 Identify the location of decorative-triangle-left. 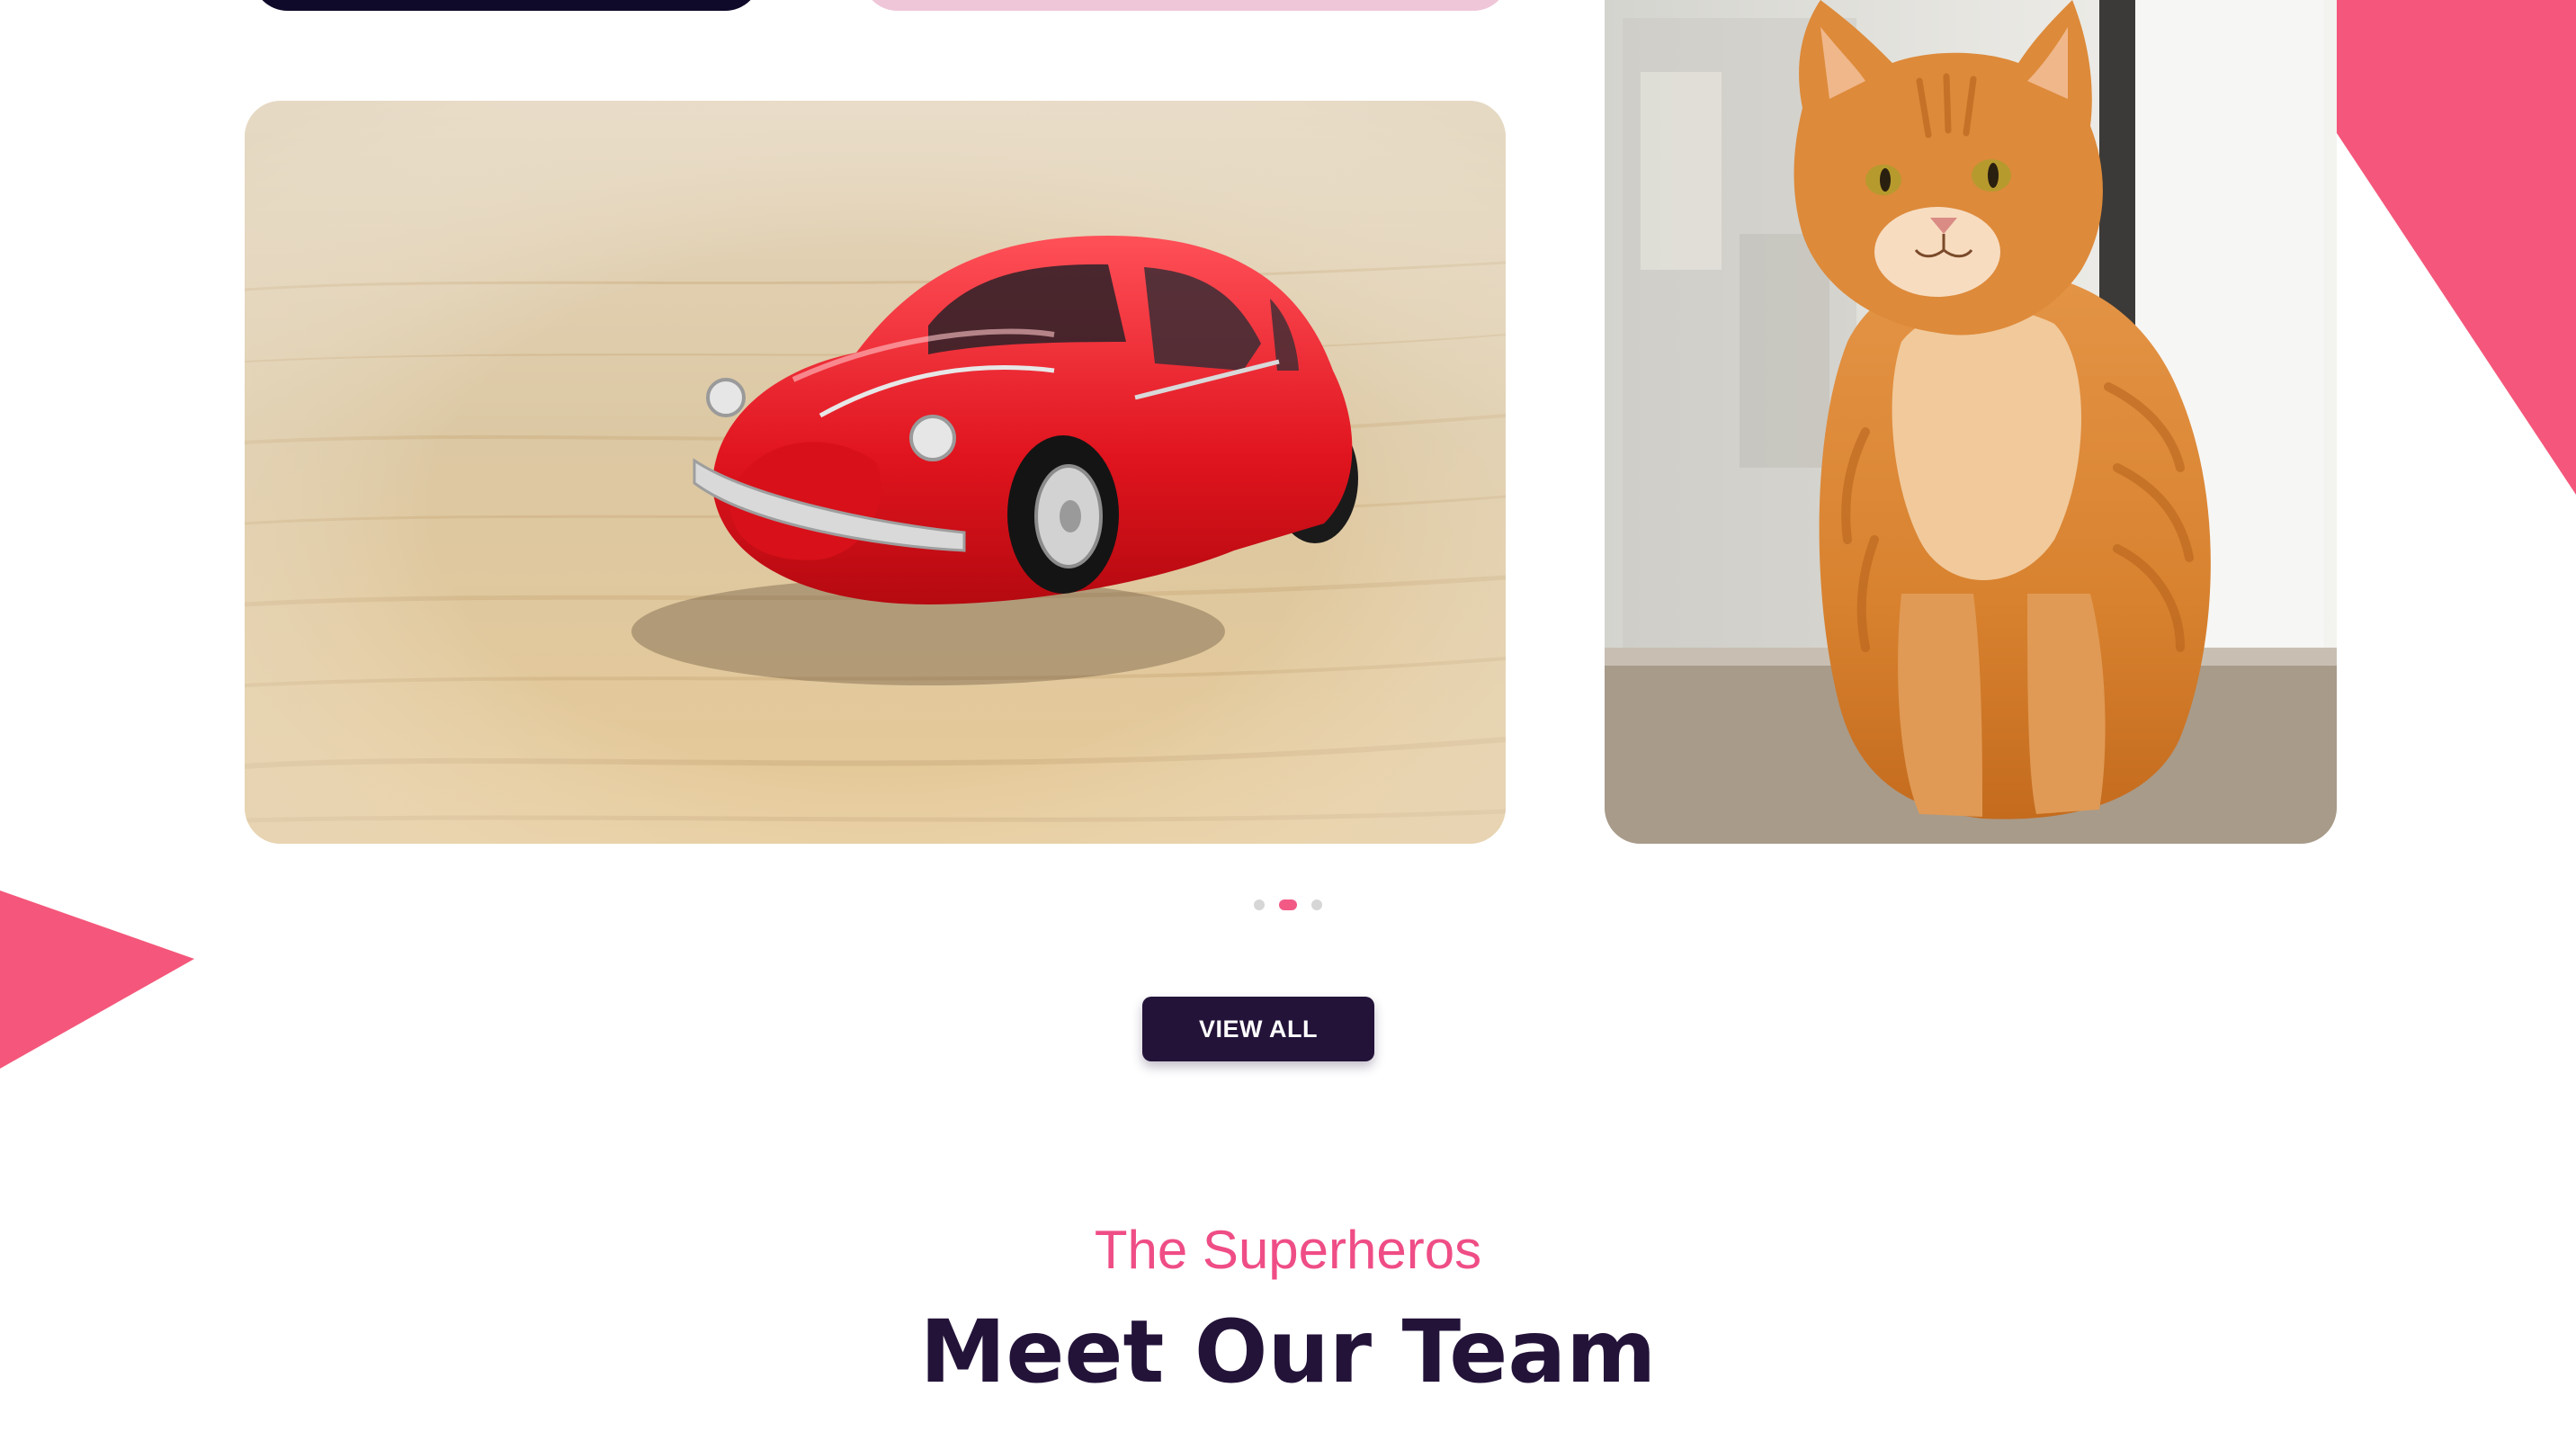
(97, 980).